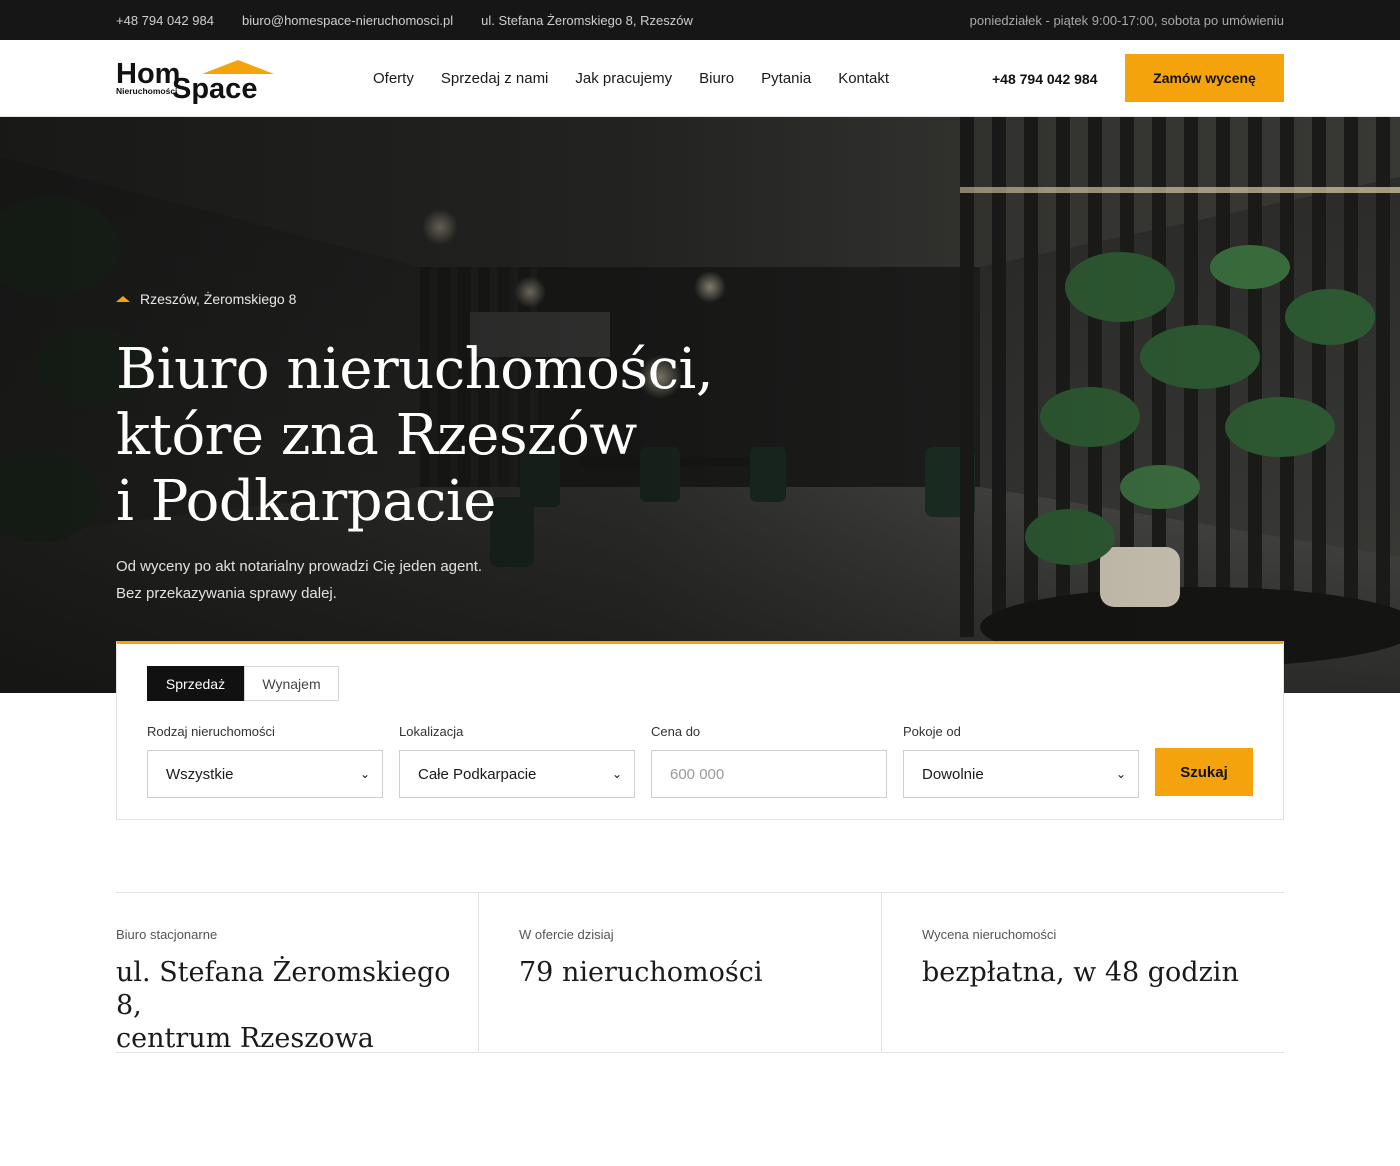  I want to click on nav-item-kontakt: Kontakt, so click(863, 78).